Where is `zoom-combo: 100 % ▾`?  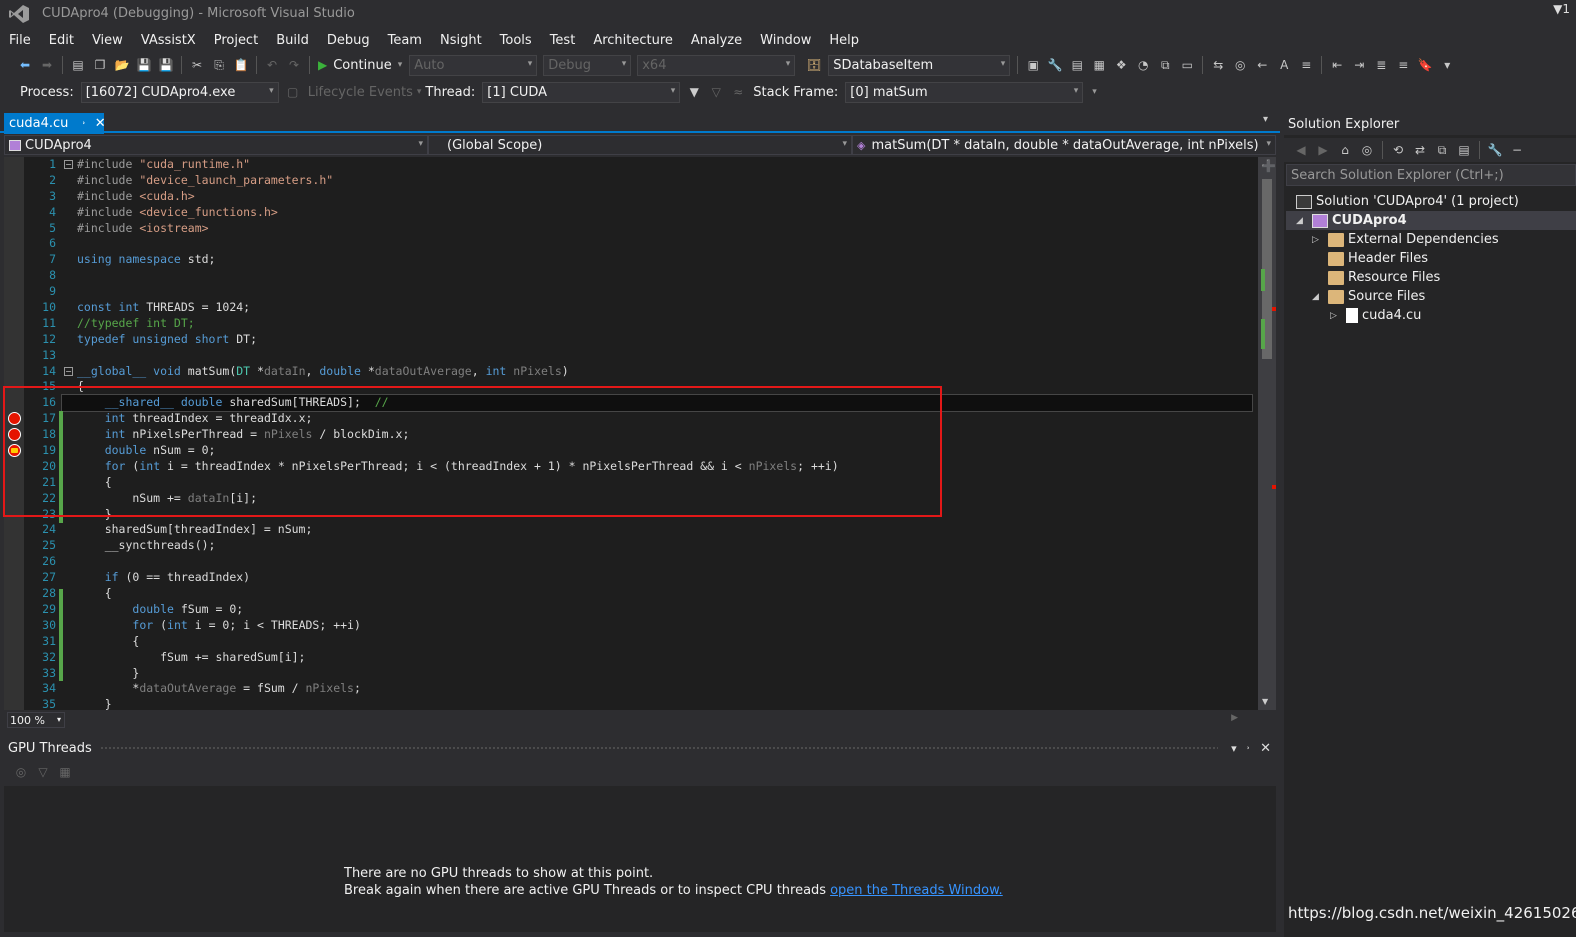 zoom-combo: 100 % ▾ is located at coordinates (36, 720).